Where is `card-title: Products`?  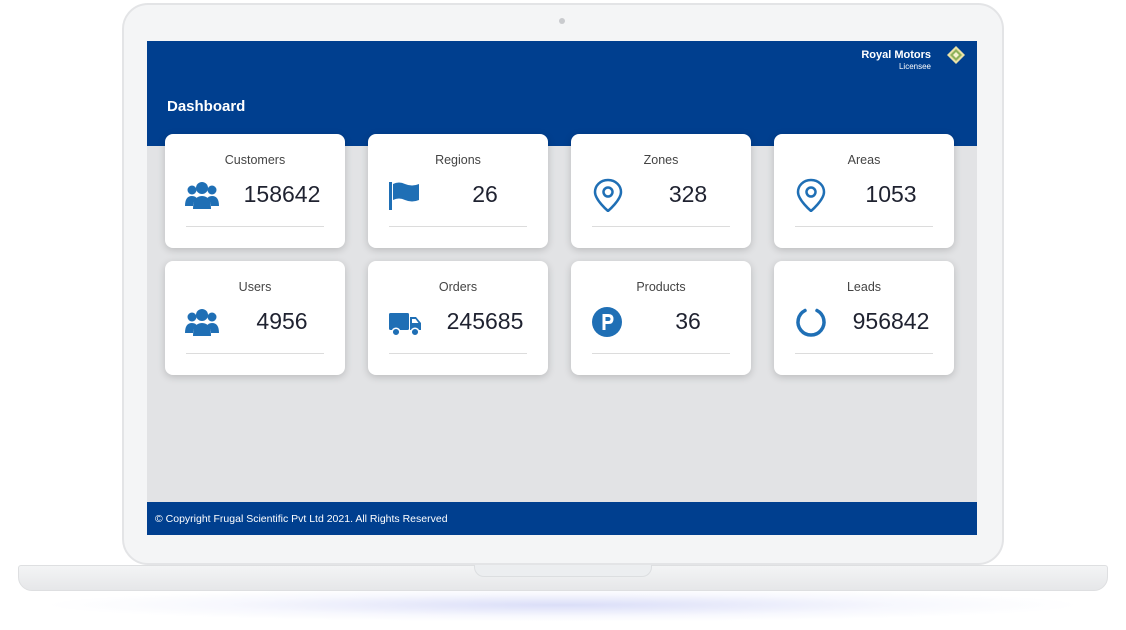 card-title: Products is located at coordinates (661, 287).